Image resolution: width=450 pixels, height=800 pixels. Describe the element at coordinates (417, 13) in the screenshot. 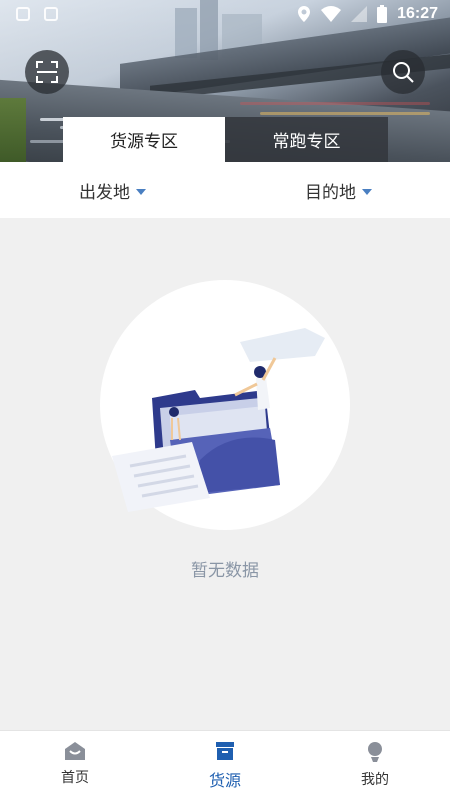

I see `status-time: 16:27` at that location.